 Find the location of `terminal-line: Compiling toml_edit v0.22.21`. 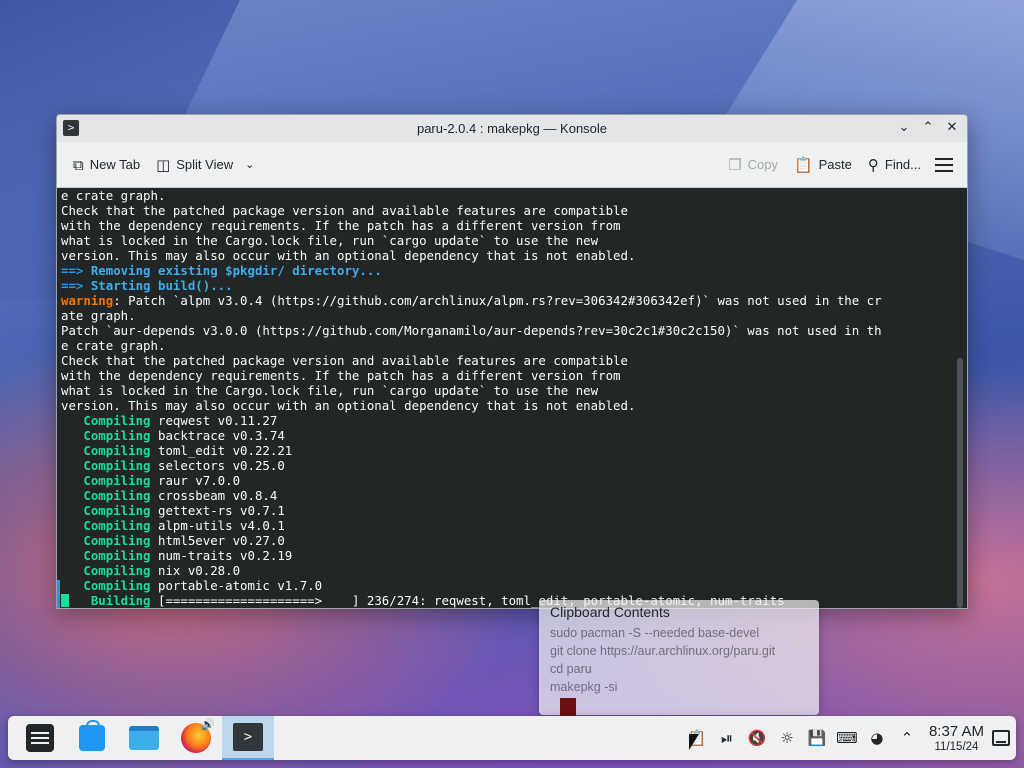

terminal-line: Compiling toml_edit v0.22.21 is located at coordinates (514, 450).